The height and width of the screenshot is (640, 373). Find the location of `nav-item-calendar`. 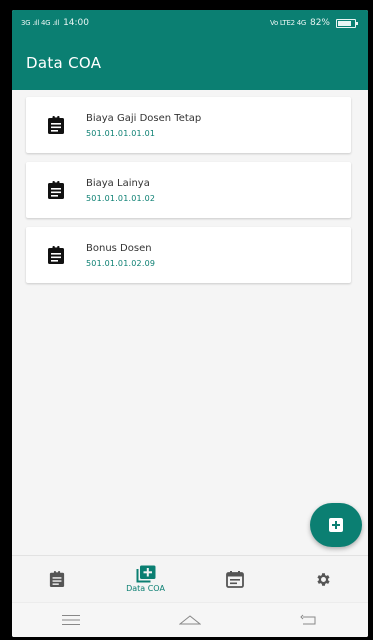

nav-item-calendar is located at coordinates (234, 579).